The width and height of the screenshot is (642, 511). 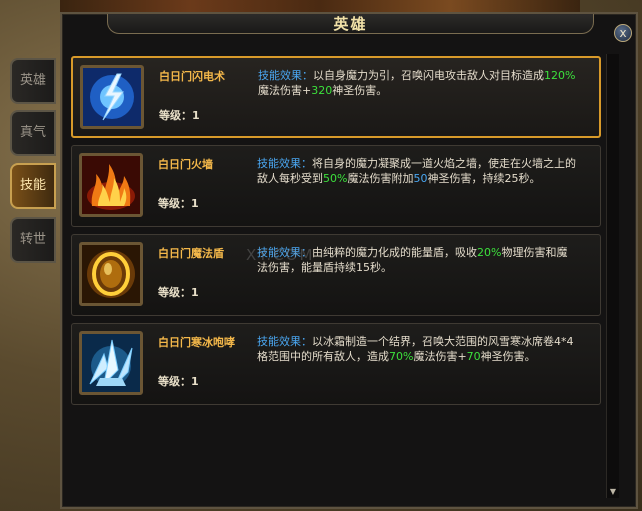 What do you see at coordinates (335, 178) in the screenshot?
I see `desc-value: 50%` at bounding box center [335, 178].